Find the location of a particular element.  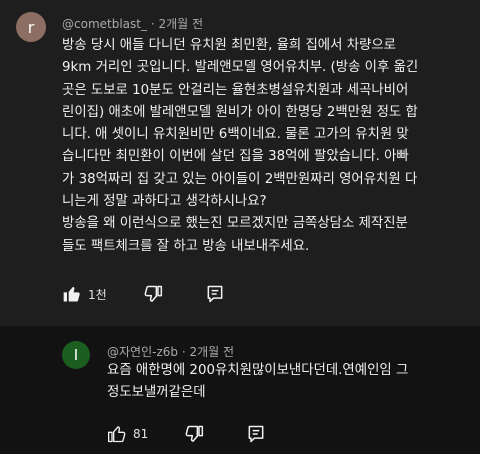

comment-line: 들도 팩트체크를 잘 하고 방송 내보내주세요. is located at coordinates (186, 246).